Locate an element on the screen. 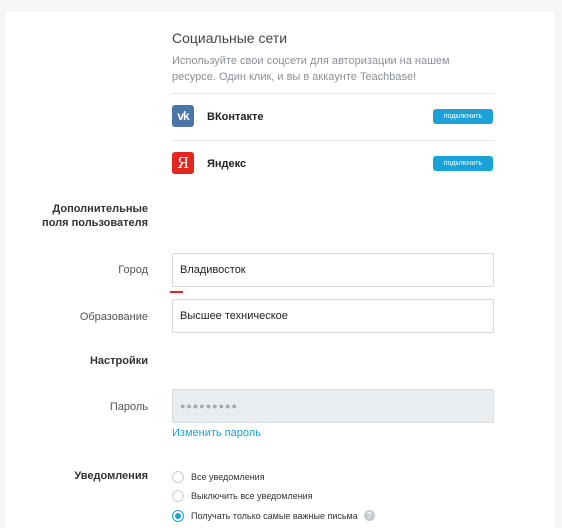 The width and height of the screenshot is (562, 528). city-field: Владивосток is located at coordinates (333, 270).